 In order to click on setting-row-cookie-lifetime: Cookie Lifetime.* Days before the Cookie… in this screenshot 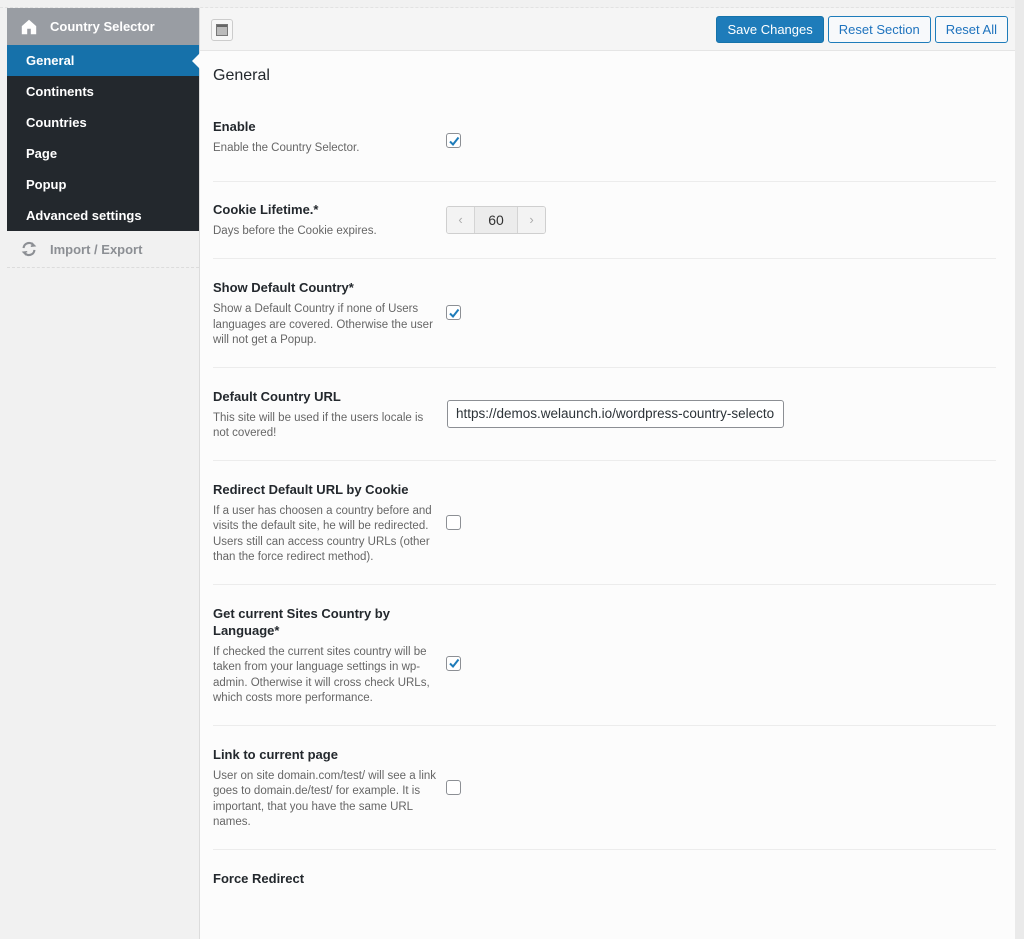, I will do `click(604, 220)`.